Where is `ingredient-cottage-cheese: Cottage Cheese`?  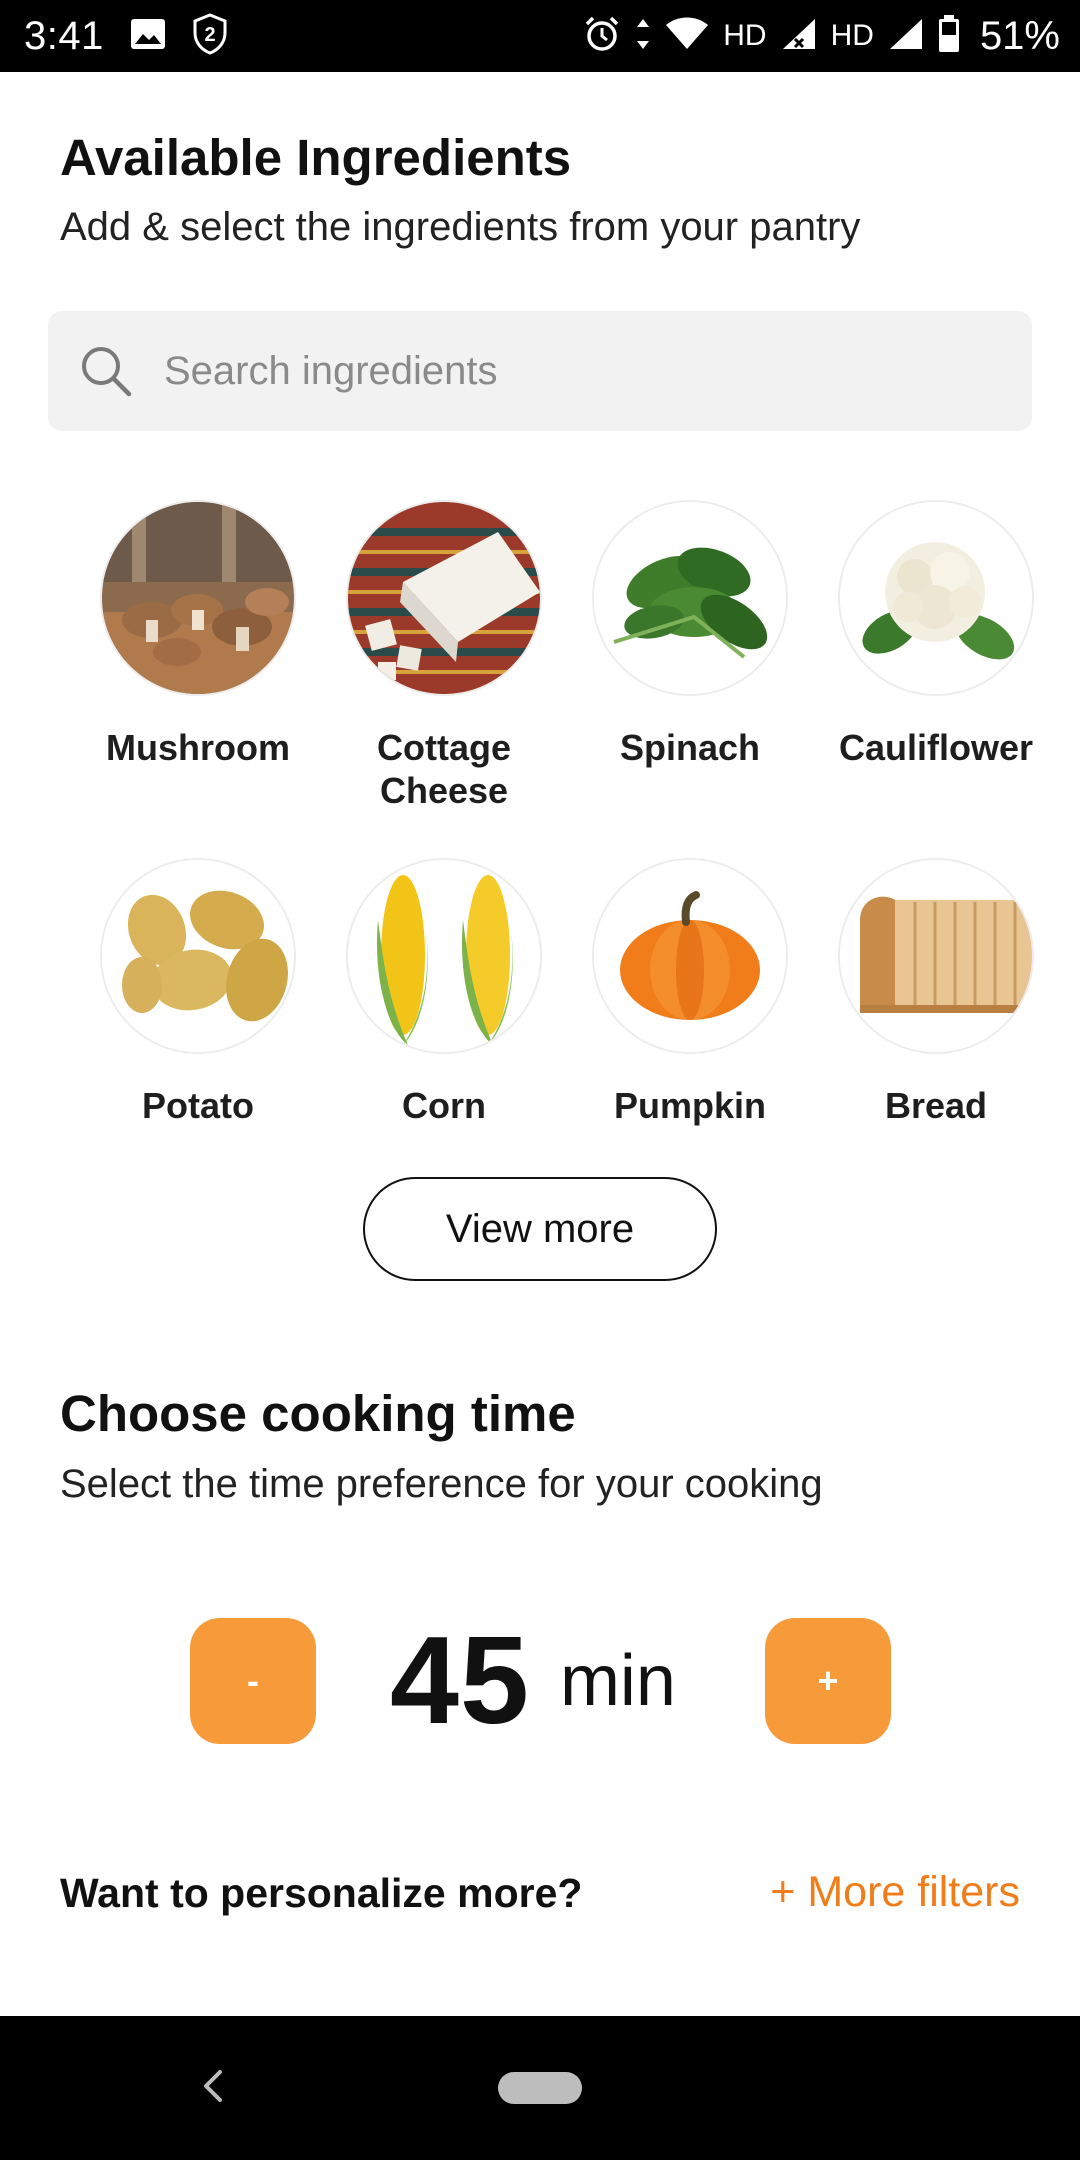 ingredient-cottage-cheese: Cottage Cheese is located at coordinates (444, 657).